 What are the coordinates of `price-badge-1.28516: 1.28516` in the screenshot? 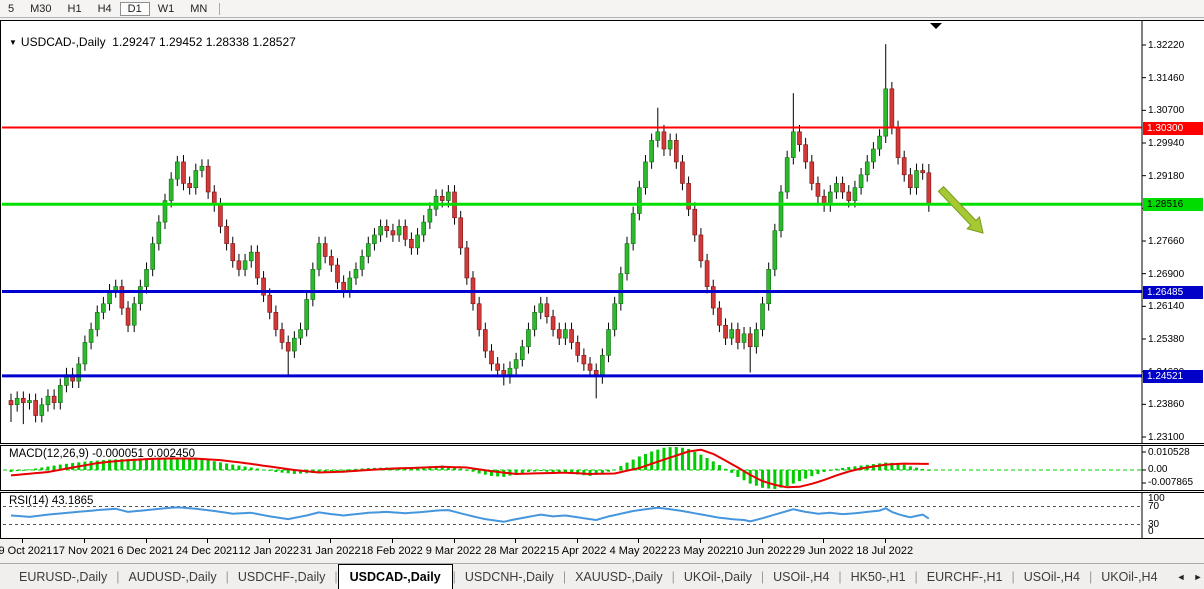 It's located at (1173, 205).